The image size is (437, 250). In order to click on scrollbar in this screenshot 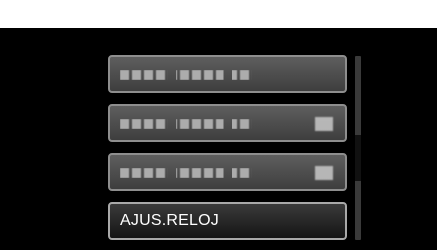, I will do `click(358, 148)`.